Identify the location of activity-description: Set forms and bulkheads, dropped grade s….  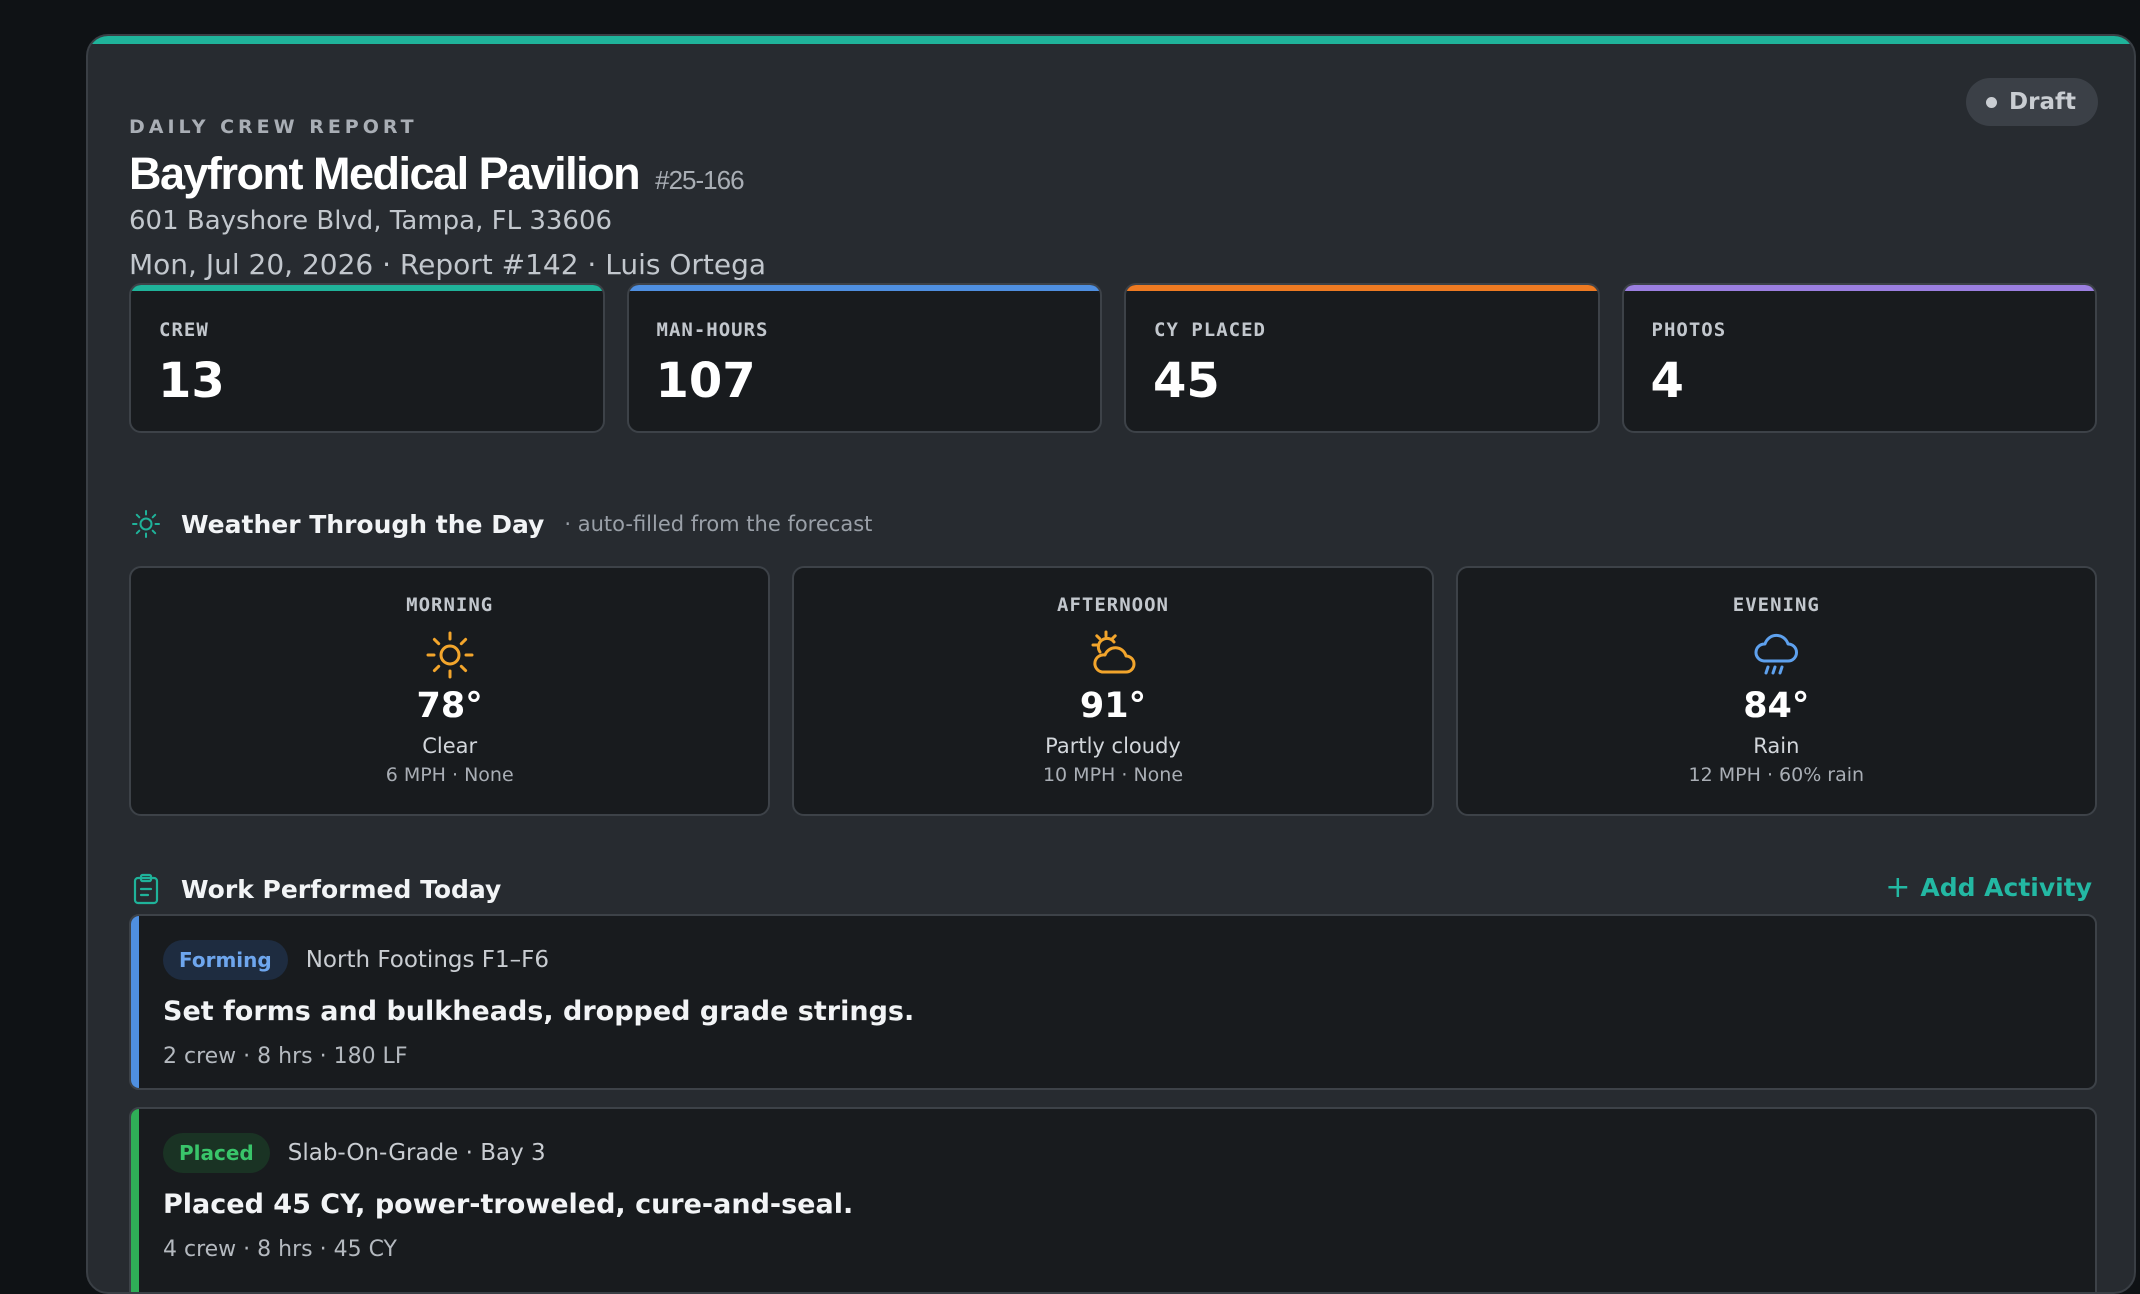
(539, 1011).